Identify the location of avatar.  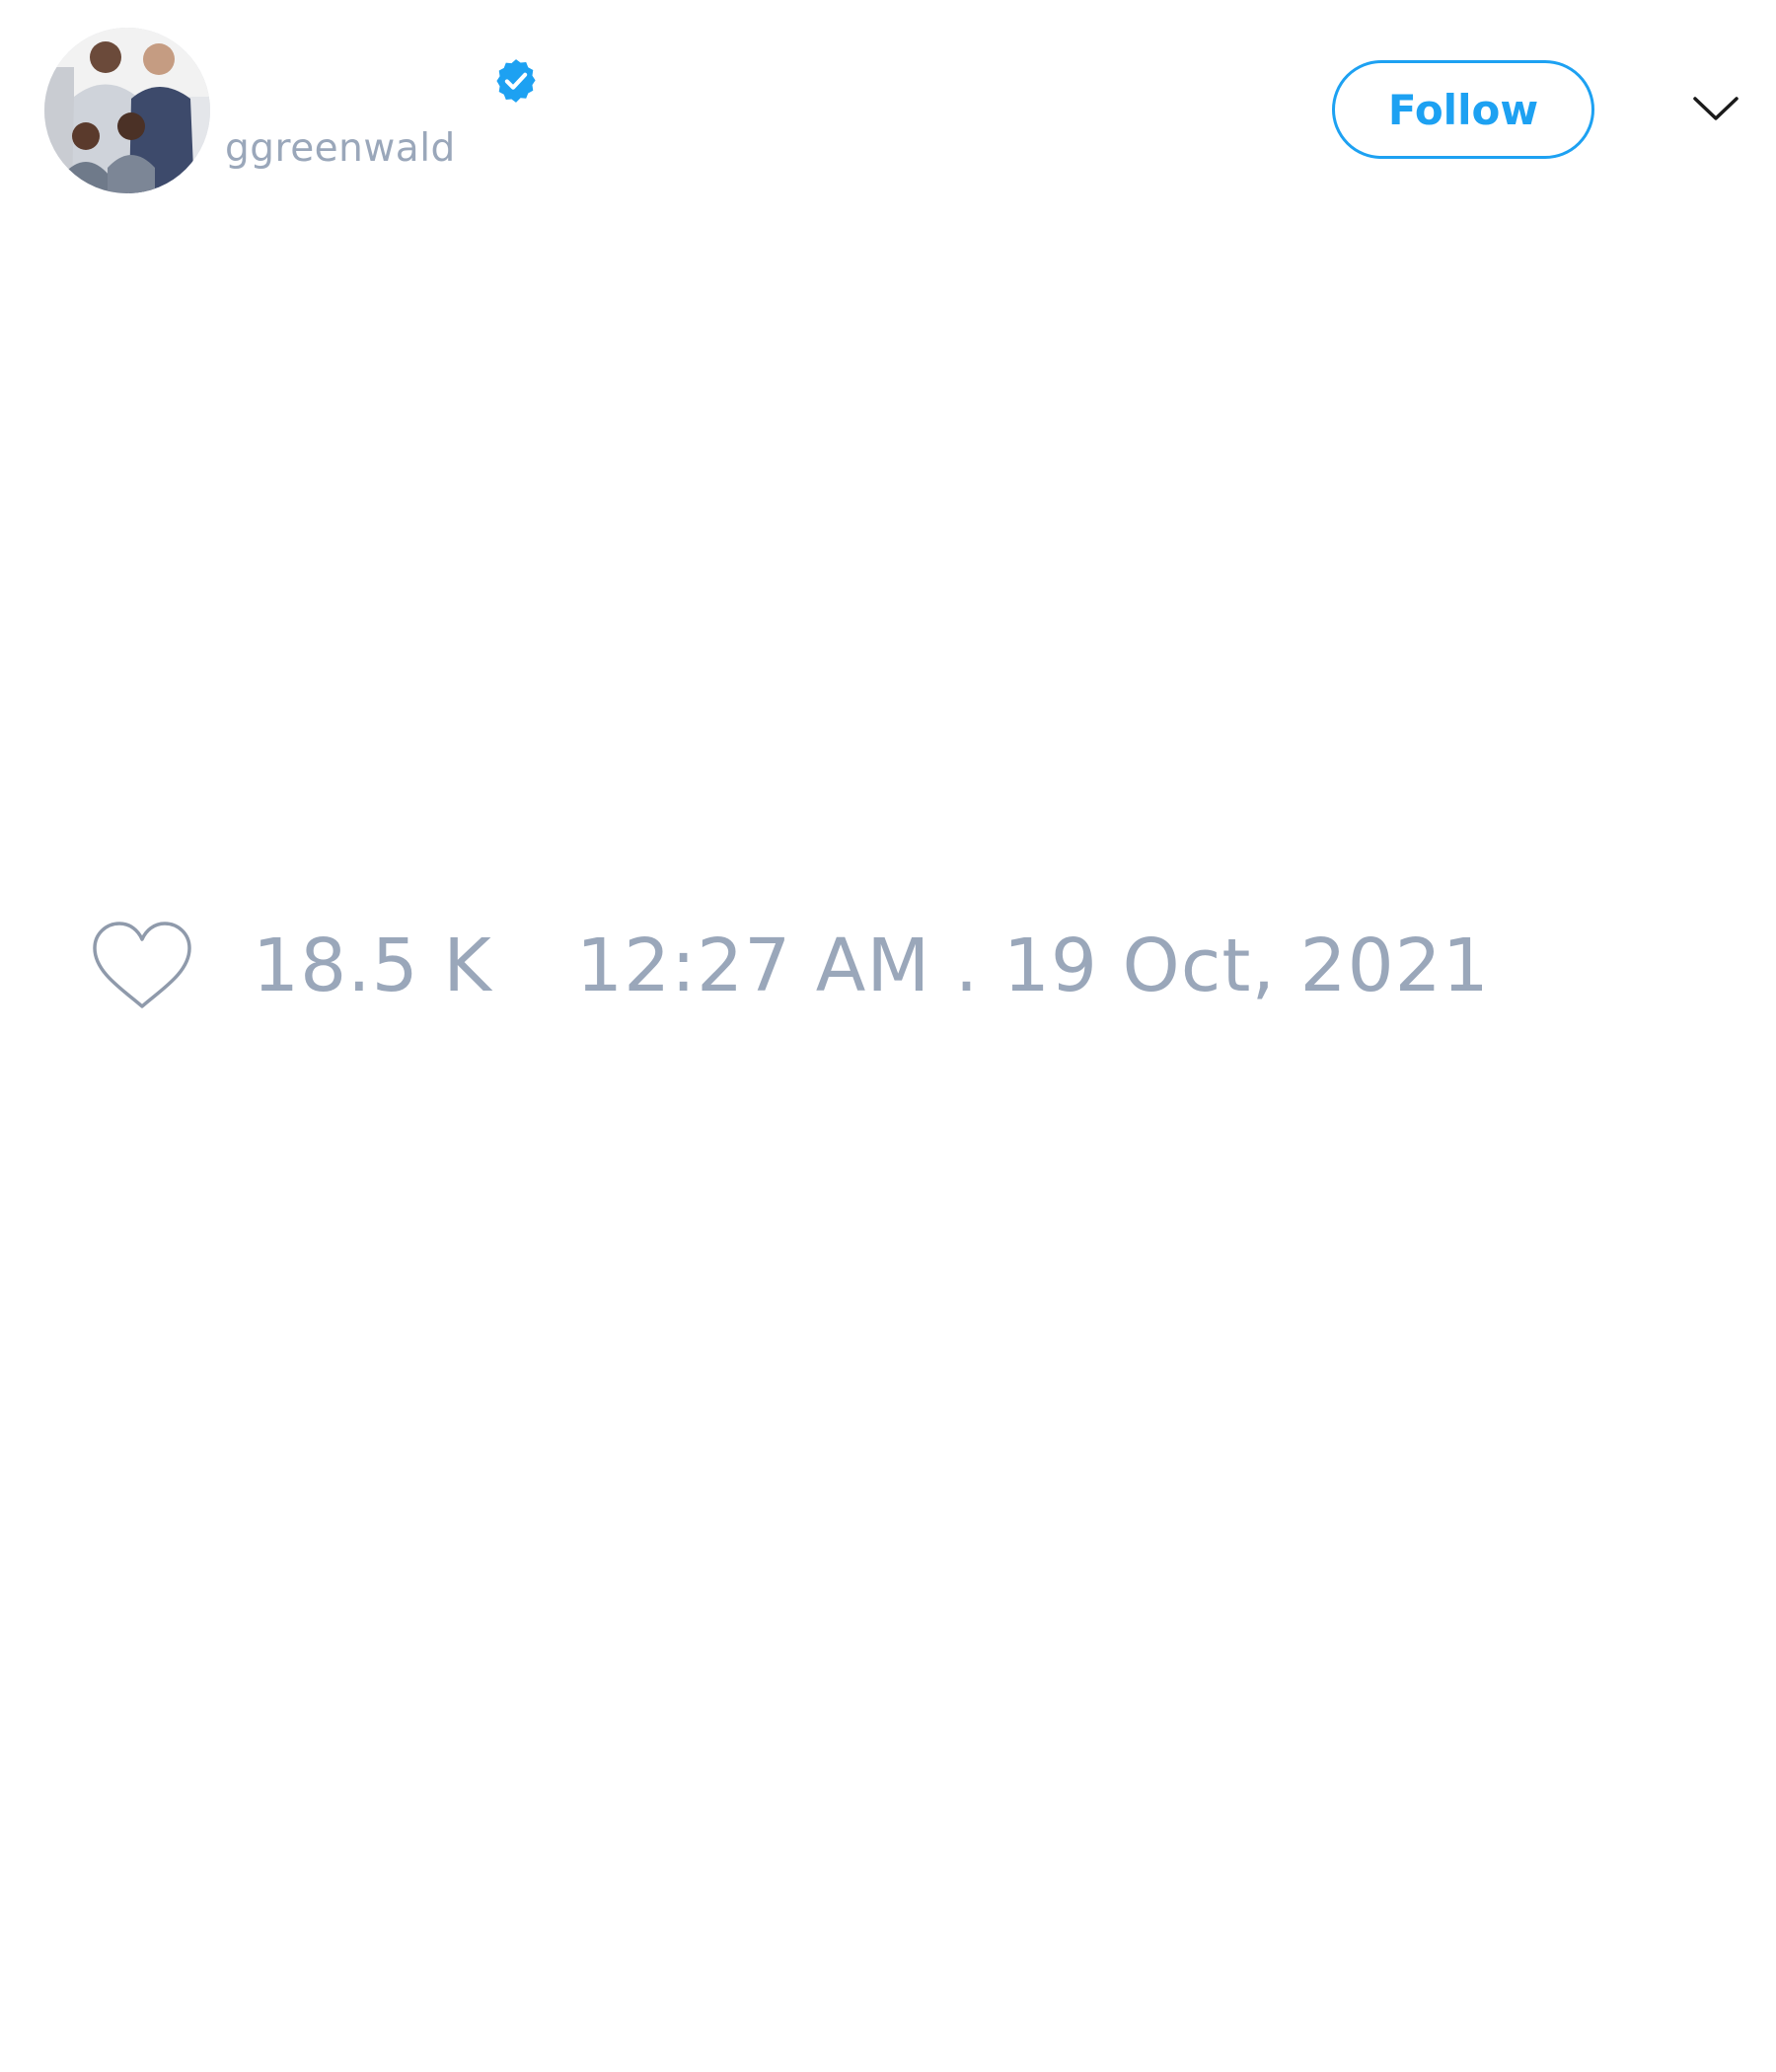
(127, 111).